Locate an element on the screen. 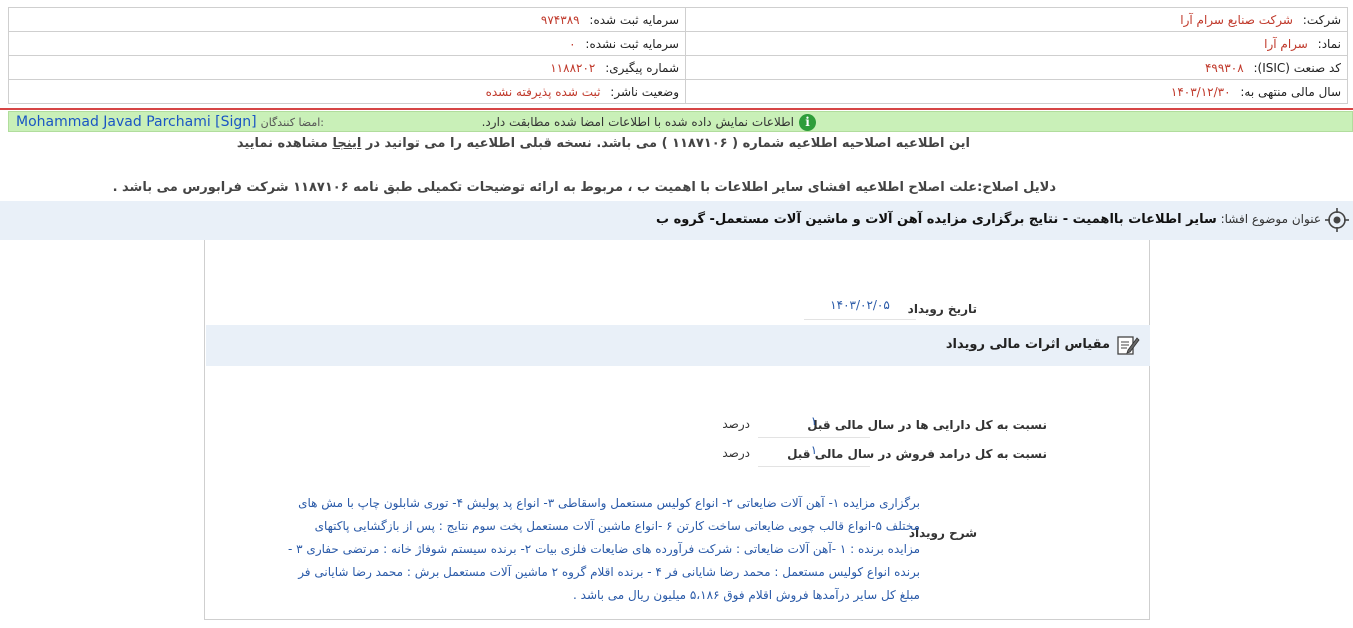  tracking-number-cell: شماره پیگیری: ۱۱۸۸۲۰۲ is located at coordinates (347, 67).